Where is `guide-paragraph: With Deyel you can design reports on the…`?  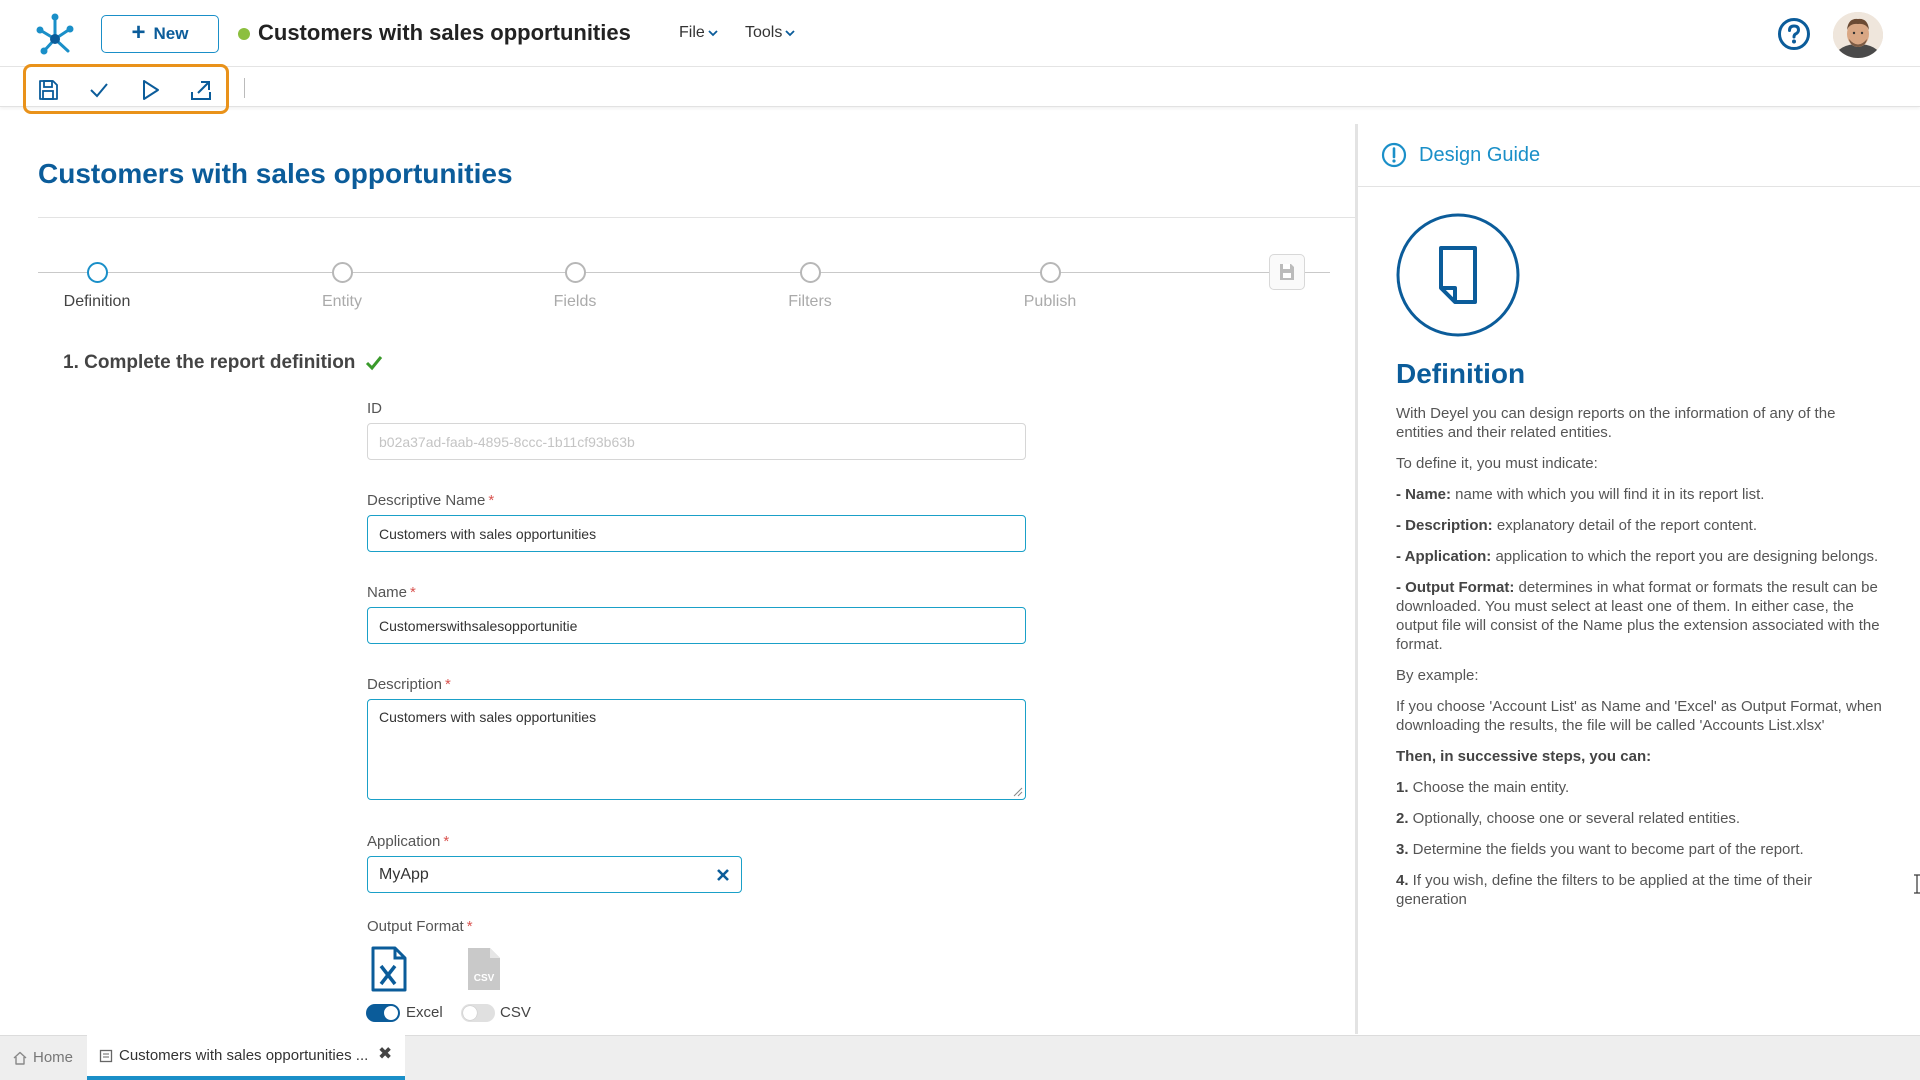 guide-paragraph: With Deyel you can design reports on the… is located at coordinates (1616, 423).